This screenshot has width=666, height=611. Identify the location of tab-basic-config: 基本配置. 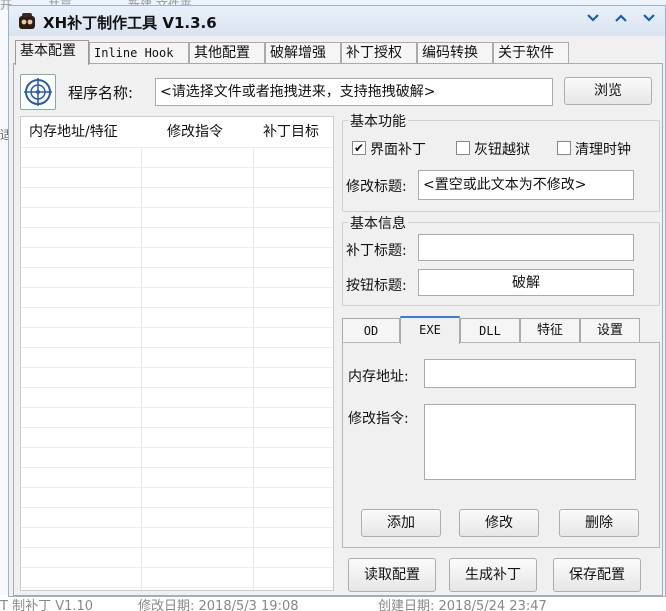
(52, 52).